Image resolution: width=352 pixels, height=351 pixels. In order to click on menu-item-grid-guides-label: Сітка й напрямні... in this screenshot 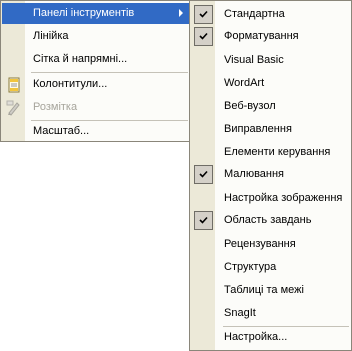, I will do `click(80, 59)`.